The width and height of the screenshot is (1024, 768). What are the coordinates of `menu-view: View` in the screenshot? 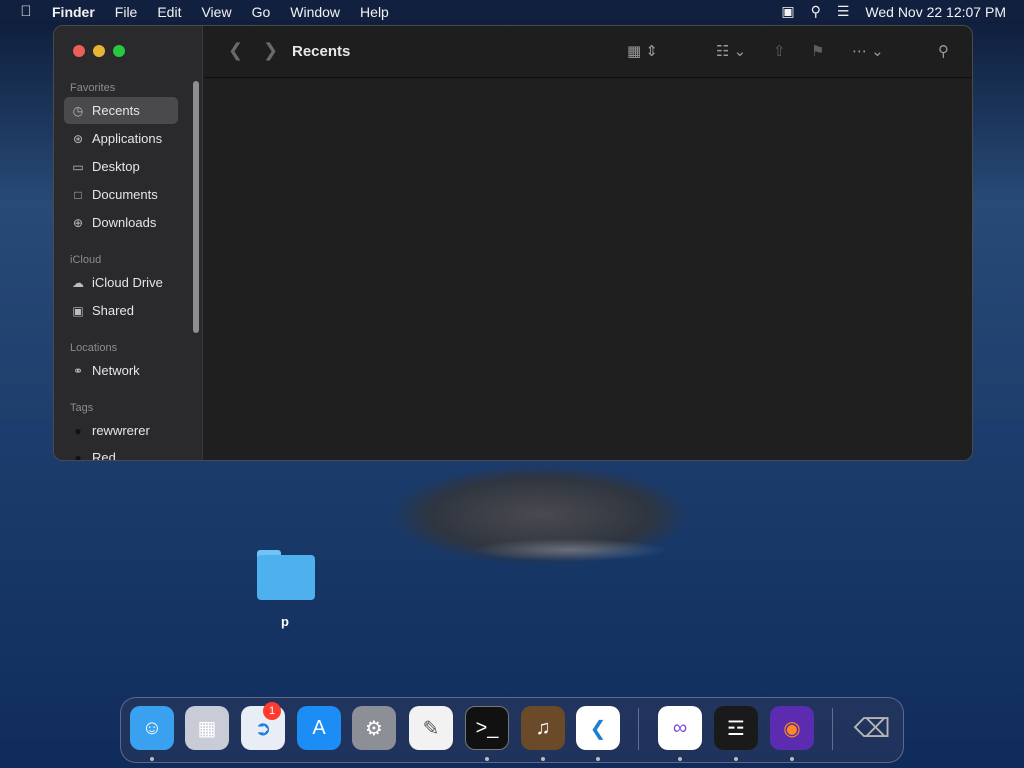 It's located at (216, 12).